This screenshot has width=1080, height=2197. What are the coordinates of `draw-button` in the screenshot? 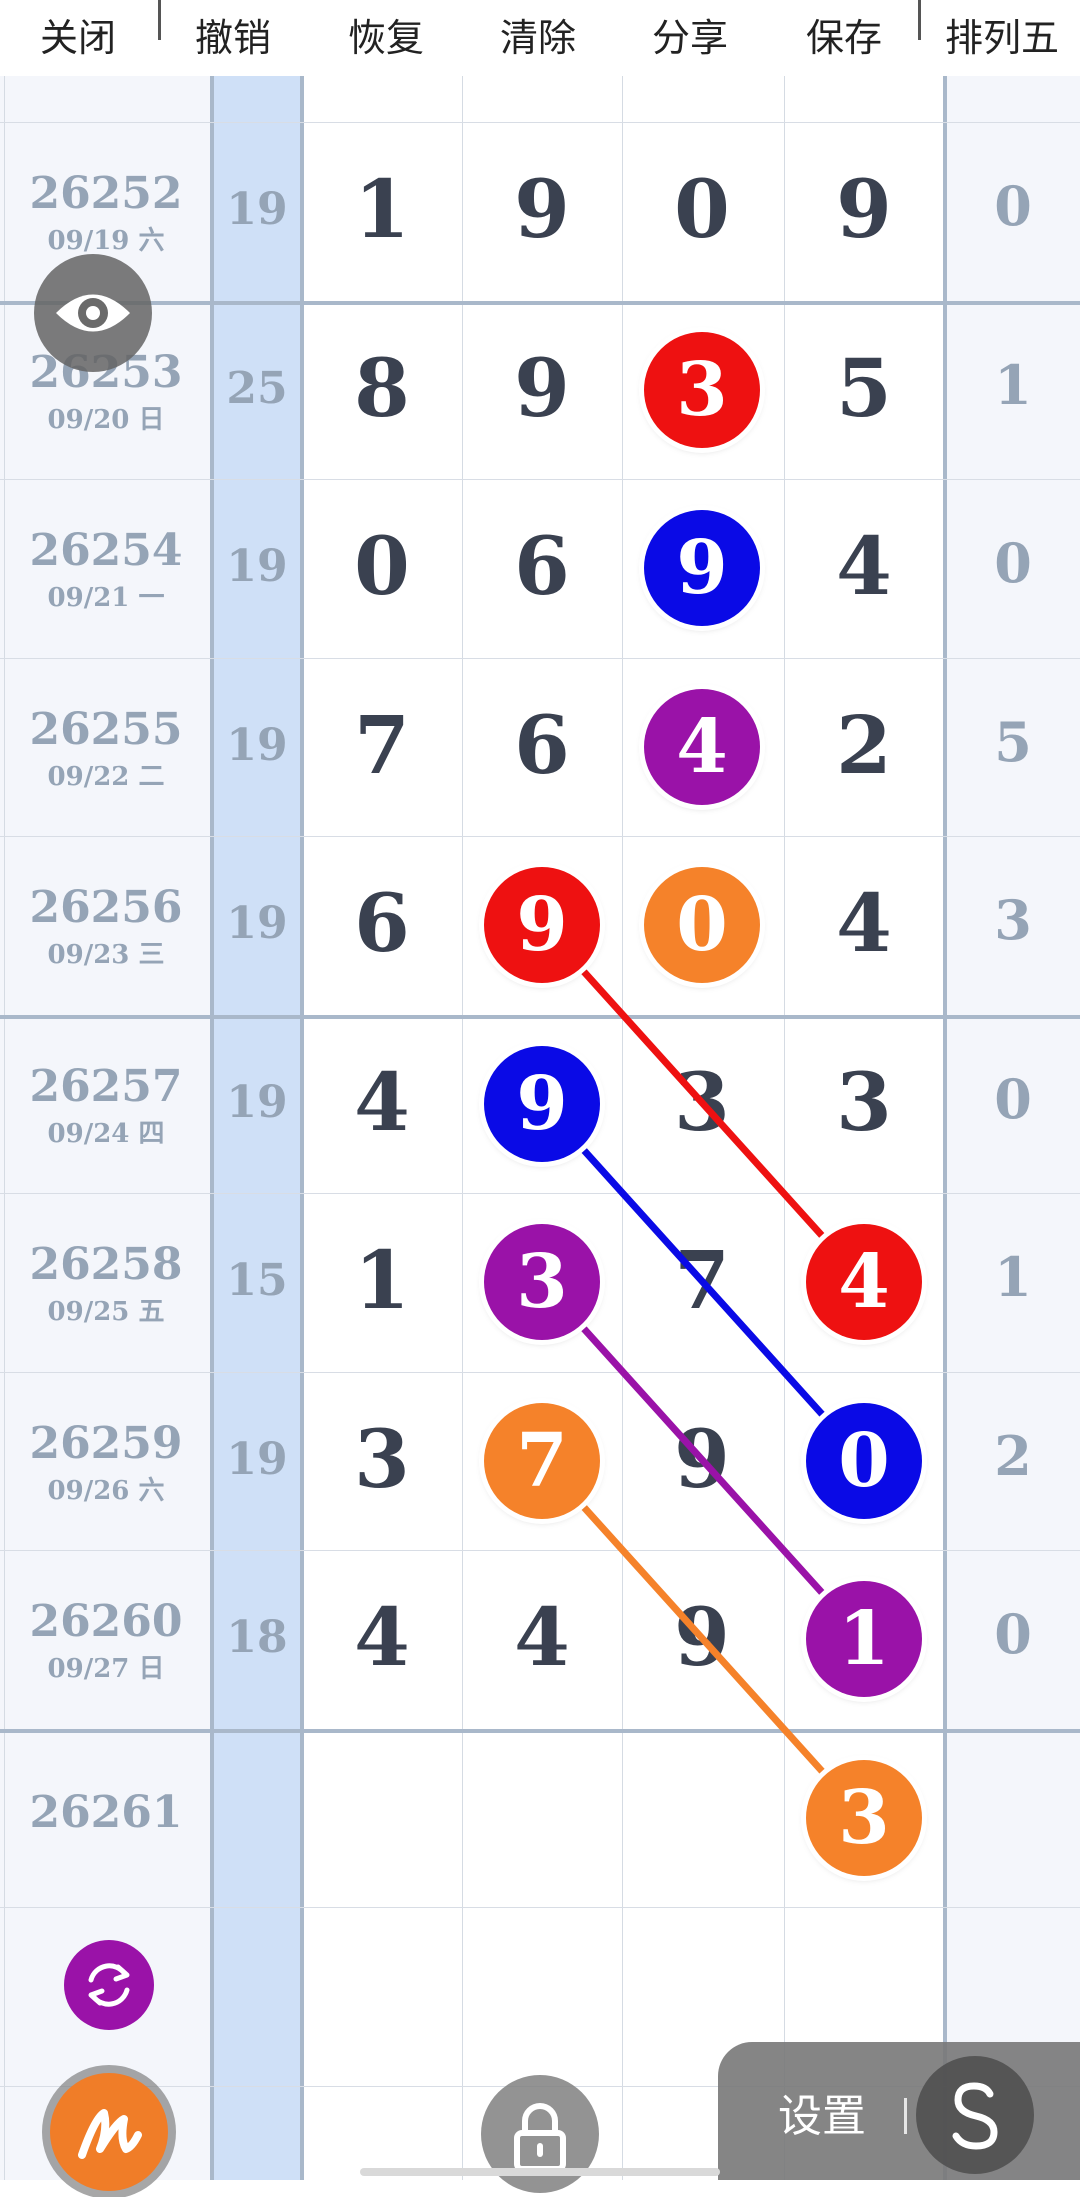 It's located at (109, 2132).